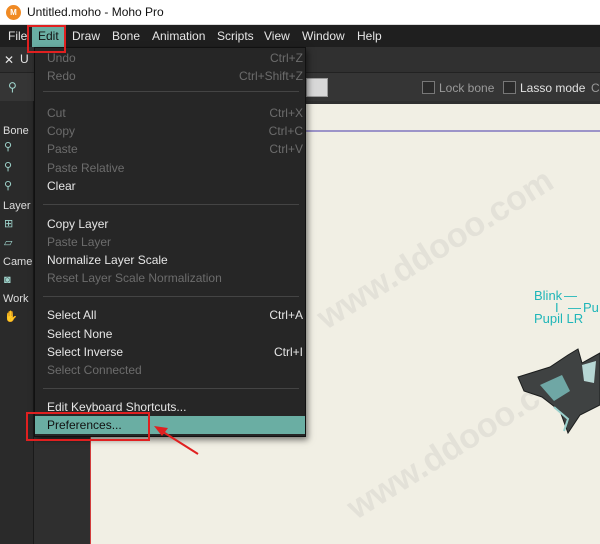  I want to click on menu-animation: Animation, so click(178, 36).